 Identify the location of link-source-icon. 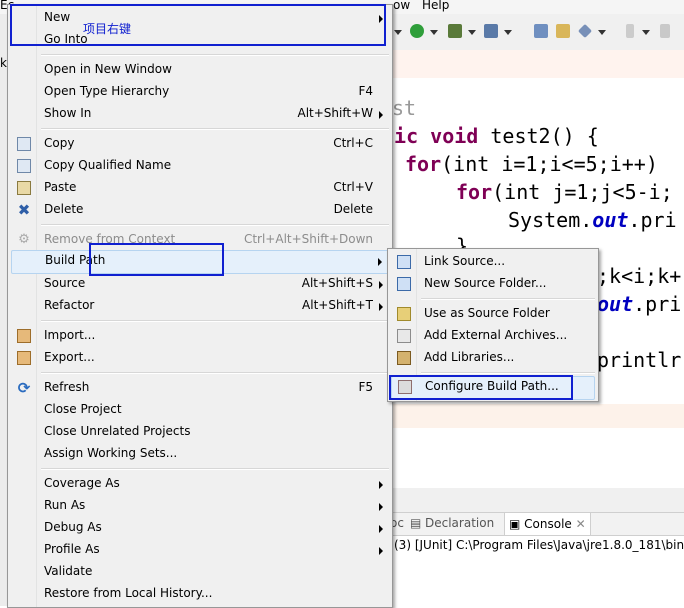
(404, 262).